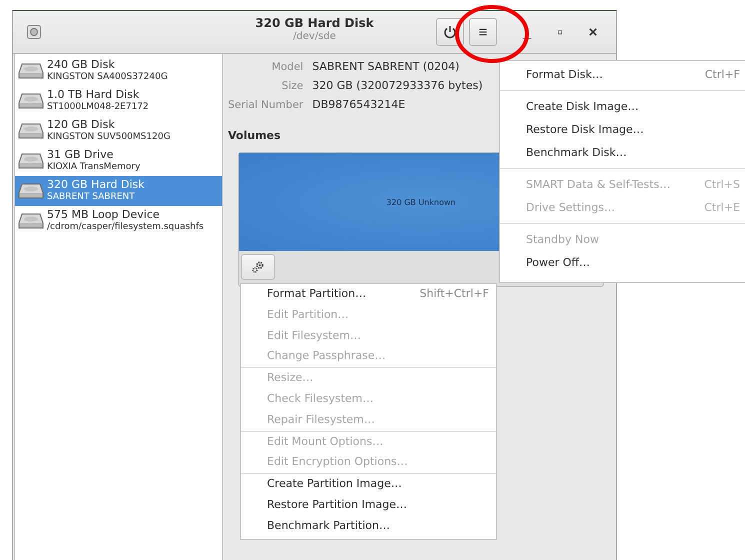 Image resolution: width=745 pixels, height=560 pixels. Describe the element at coordinates (254, 135) in the screenshot. I see `section-heading: Volumes` at that location.